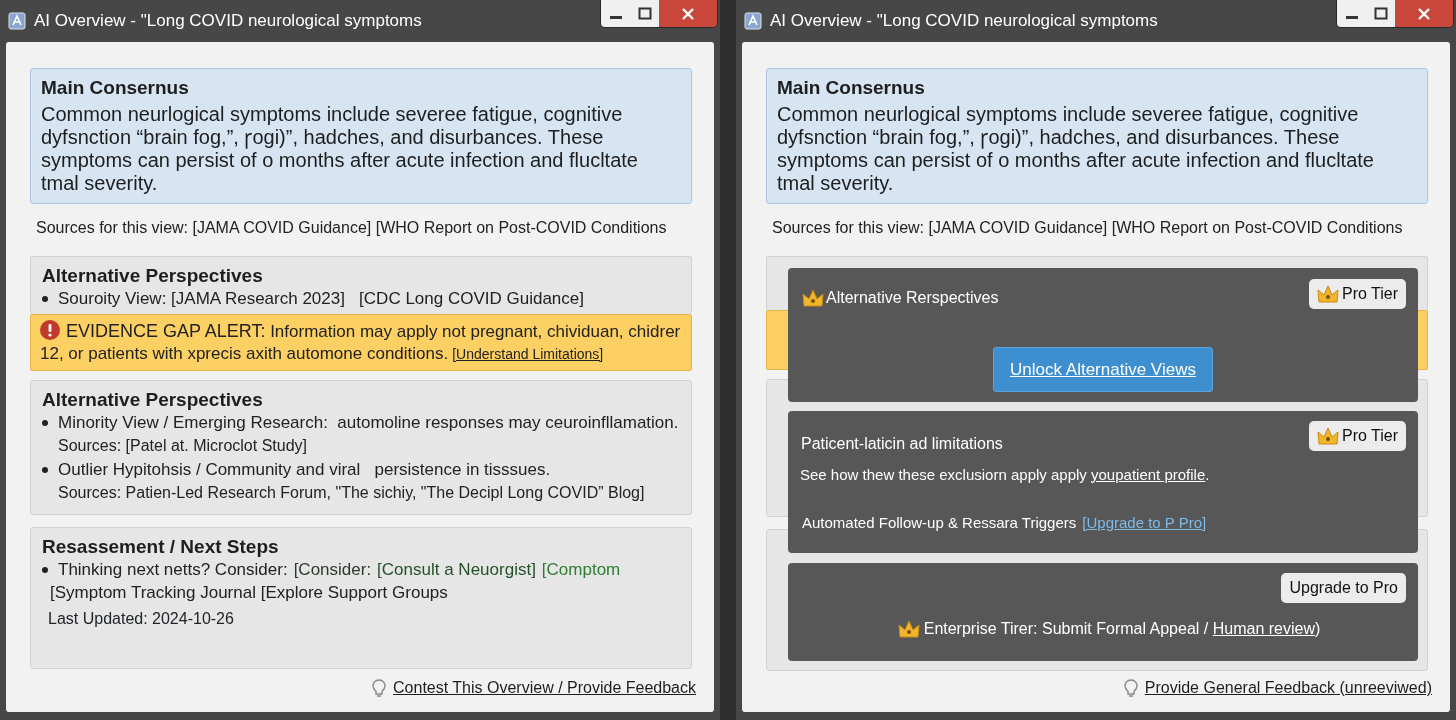 This screenshot has width=1456, height=720. I want to click on bullet-text: Souroity View: [JAMA Research 2023] [CDC Long COVID Guidance], so click(321, 298).